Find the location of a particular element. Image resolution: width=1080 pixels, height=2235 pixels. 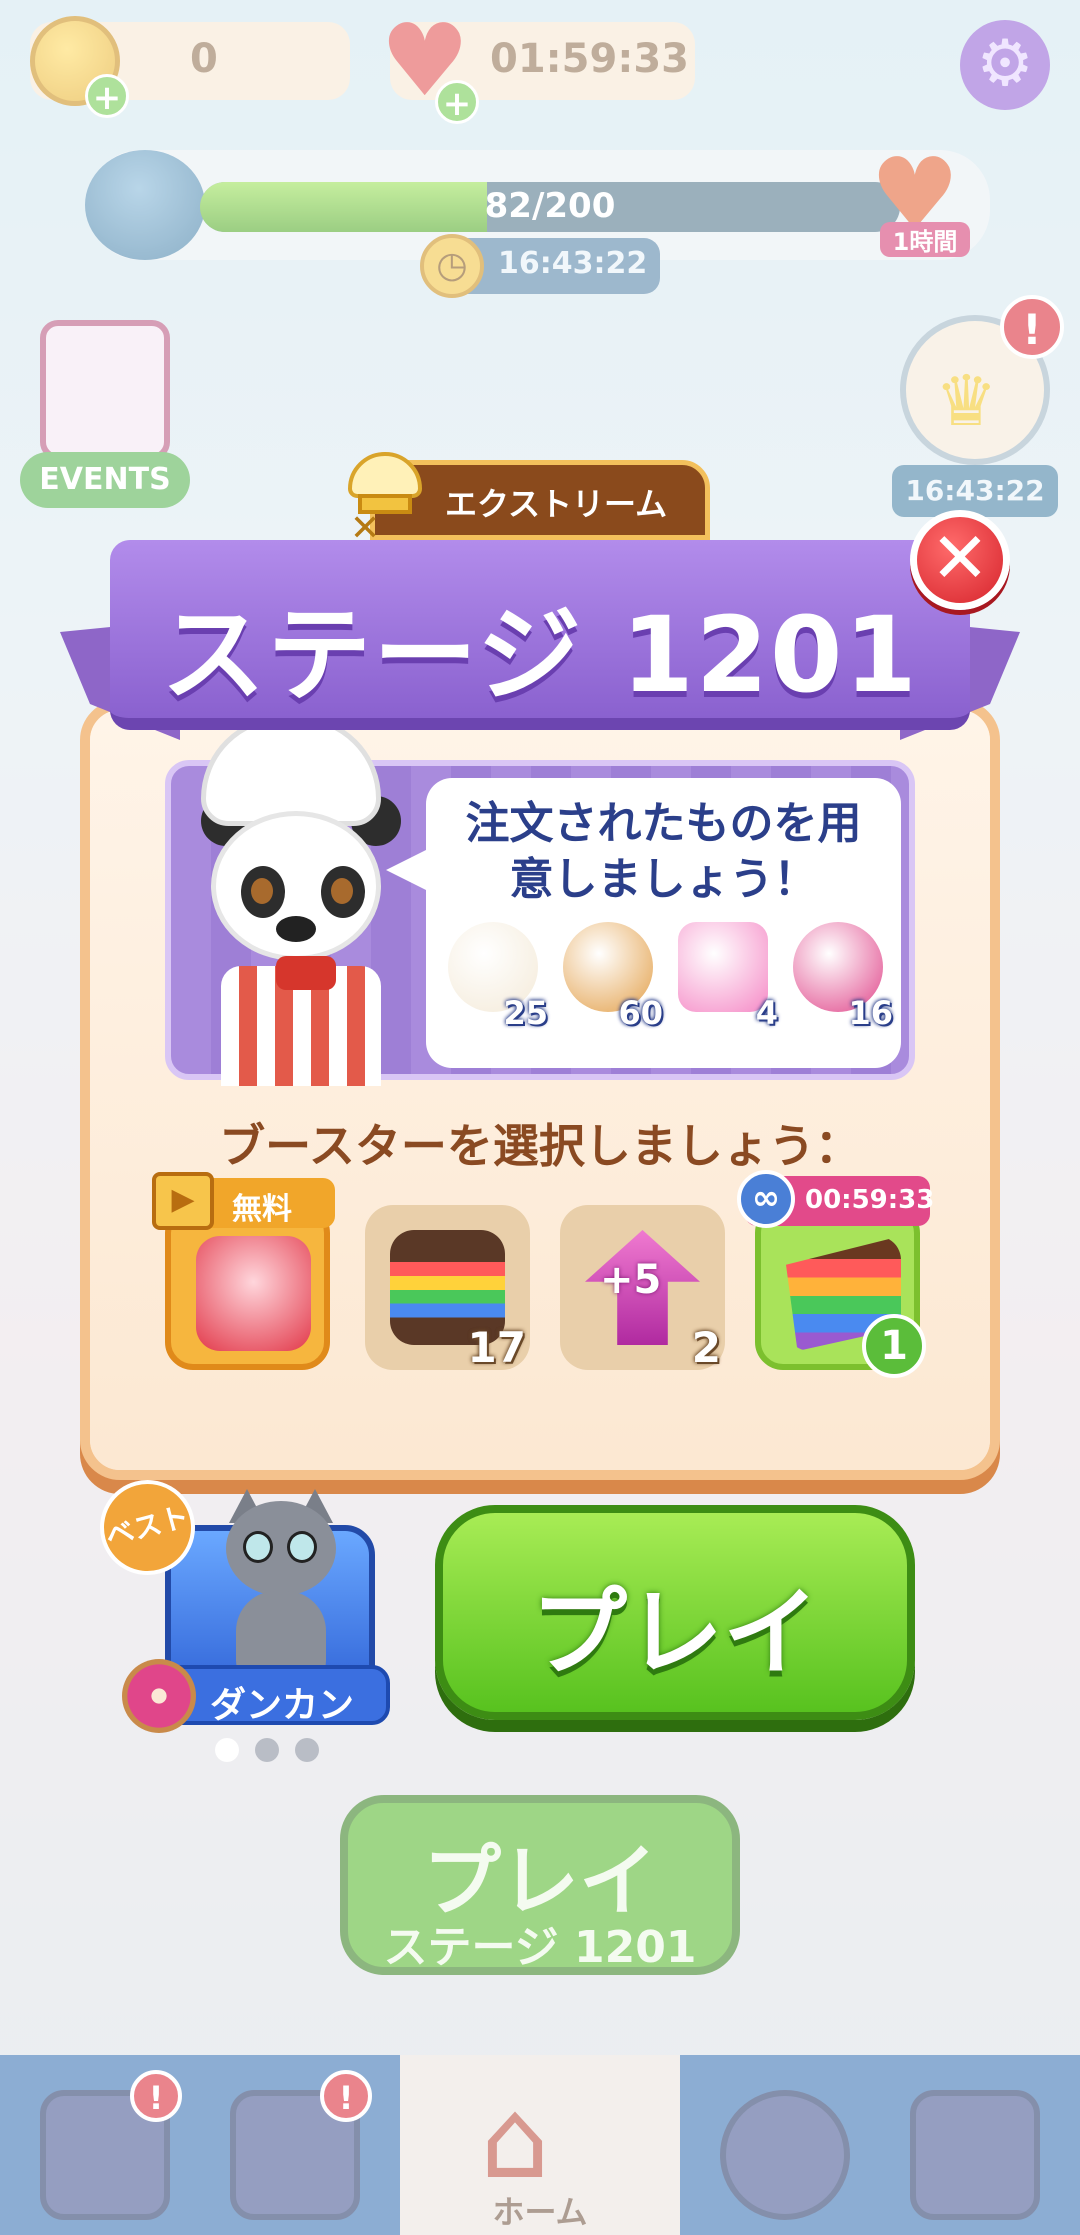

free-tag: ▶ 無料 is located at coordinates (243, 1201).